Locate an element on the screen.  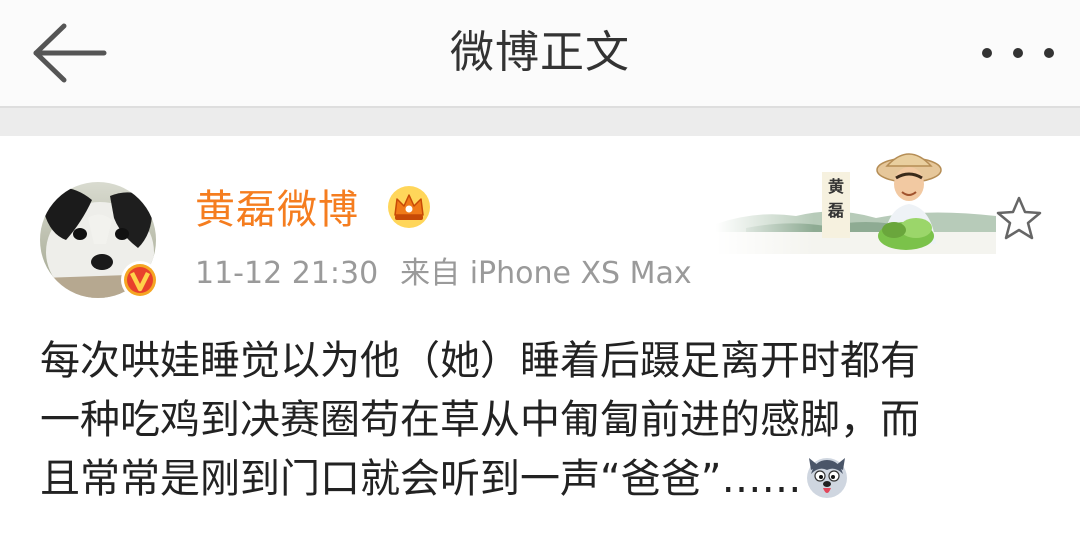
post-meta: 11-12 21:30 来自 iPhone XS Max is located at coordinates (443, 274).